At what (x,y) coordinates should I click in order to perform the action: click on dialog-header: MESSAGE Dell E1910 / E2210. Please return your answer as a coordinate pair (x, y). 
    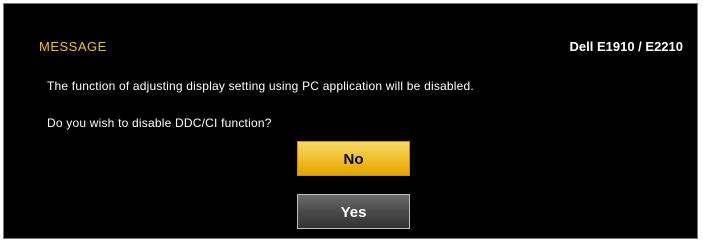
    Looking at the image, I should click on (361, 48).